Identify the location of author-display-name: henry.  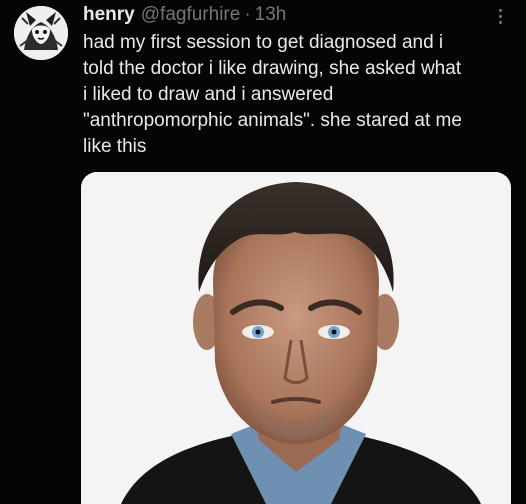
(109, 15).